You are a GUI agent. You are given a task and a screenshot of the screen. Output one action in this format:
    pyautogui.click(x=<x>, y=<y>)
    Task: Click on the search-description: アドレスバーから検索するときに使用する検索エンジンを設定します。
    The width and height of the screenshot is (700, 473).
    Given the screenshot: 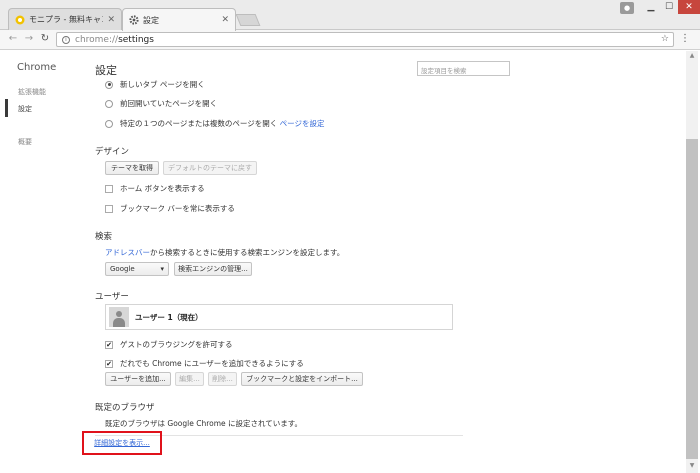 What is the action you would take?
    pyautogui.click(x=224, y=252)
    